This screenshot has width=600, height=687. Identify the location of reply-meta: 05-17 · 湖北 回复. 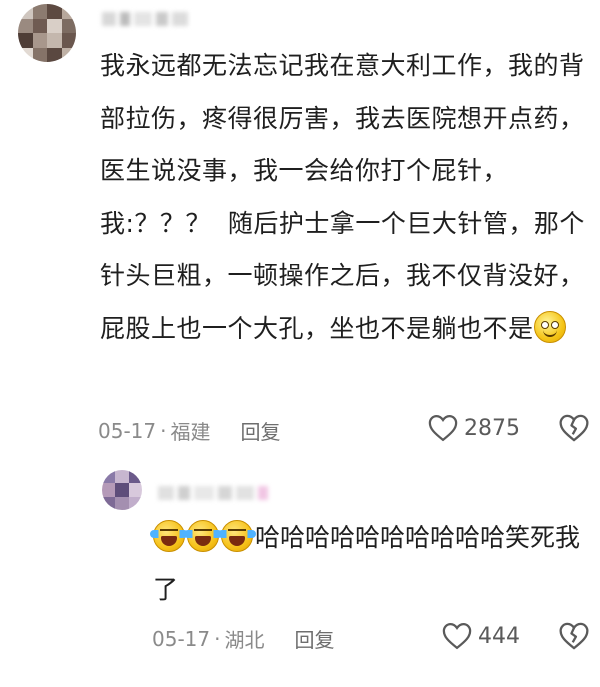
(243, 638).